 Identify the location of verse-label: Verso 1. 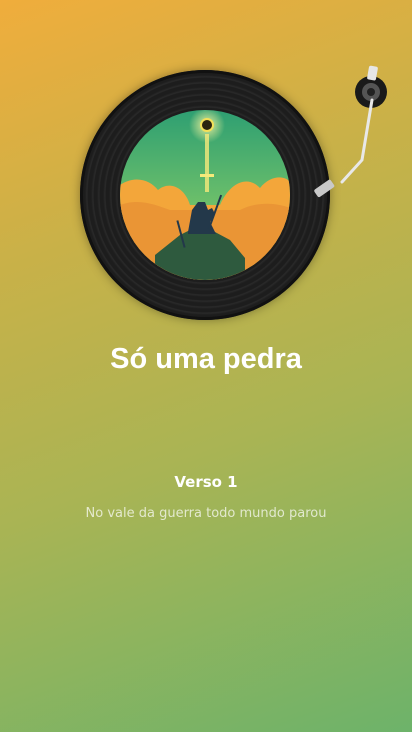
(206, 482).